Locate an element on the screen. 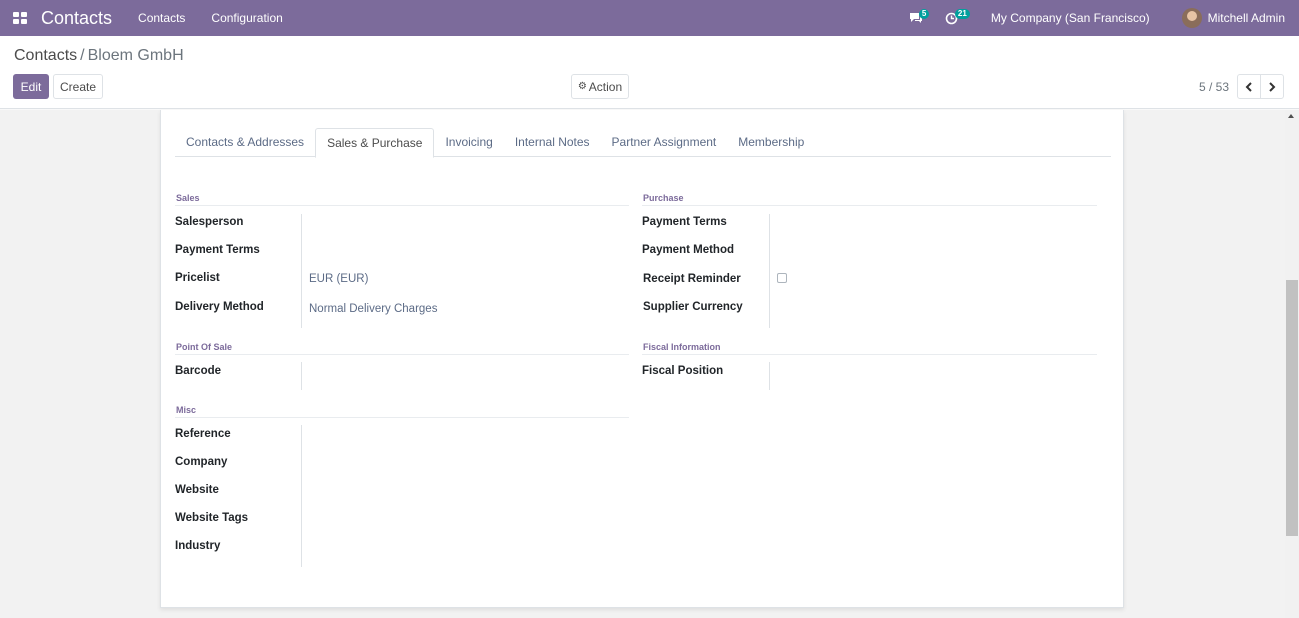 The image size is (1299, 618). action-button: ⚙ Action is located at coordinates (600, 86).